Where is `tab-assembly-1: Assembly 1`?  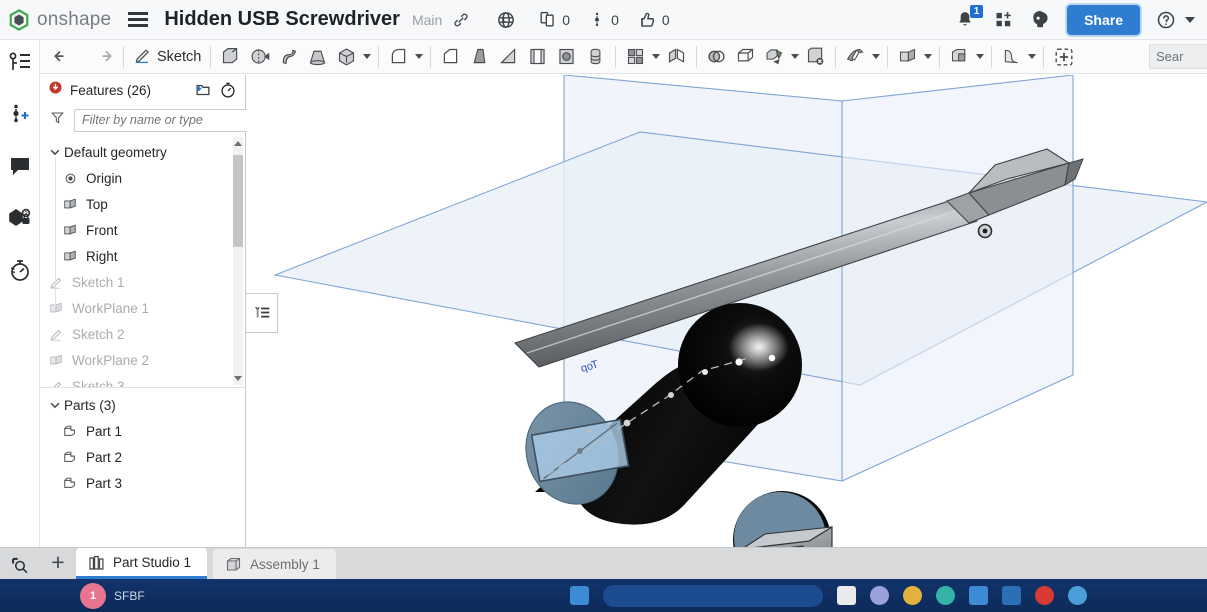
tab-assembly-1: Assembly 1 is located at coordinates (274, 564).